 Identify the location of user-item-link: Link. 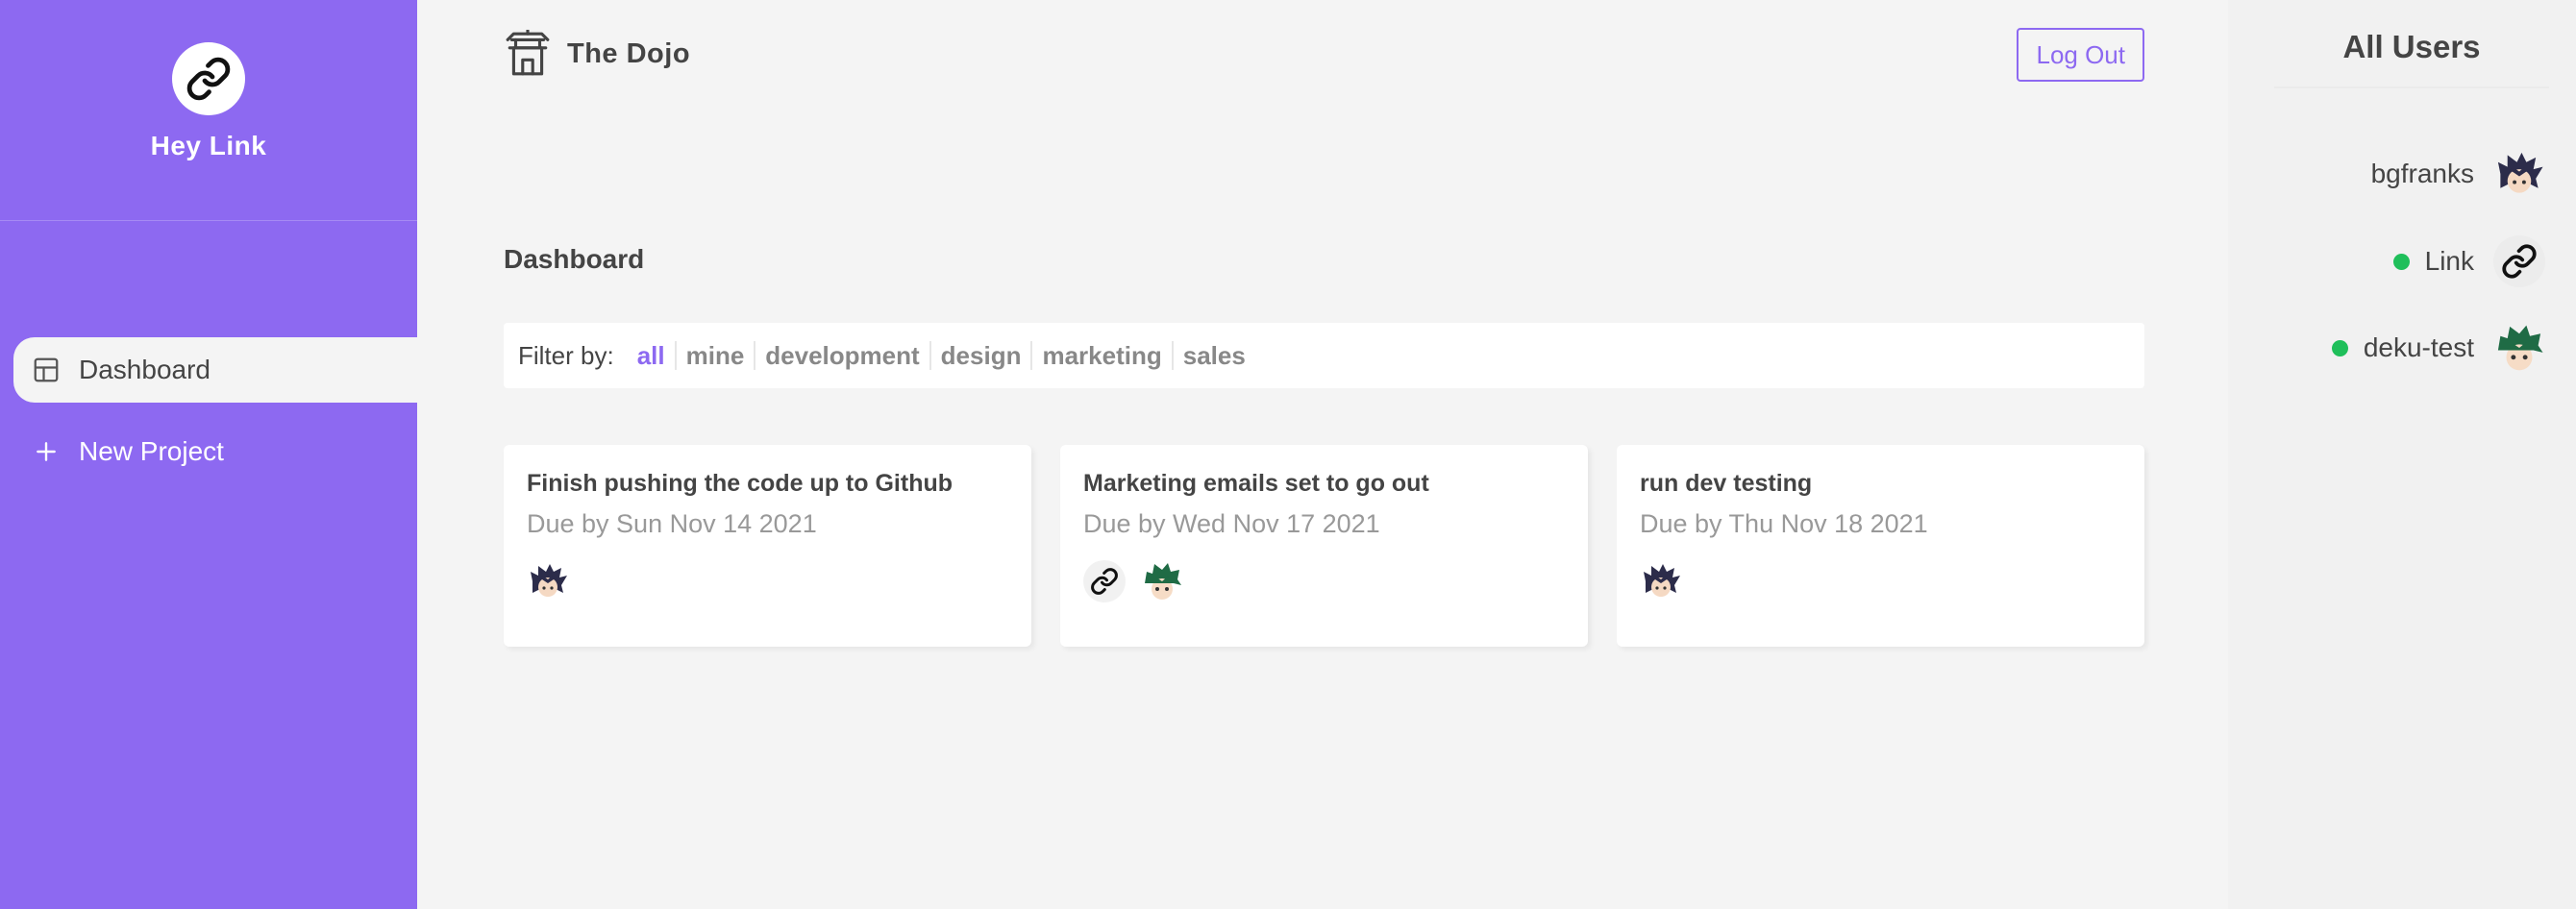
(2468, 261).